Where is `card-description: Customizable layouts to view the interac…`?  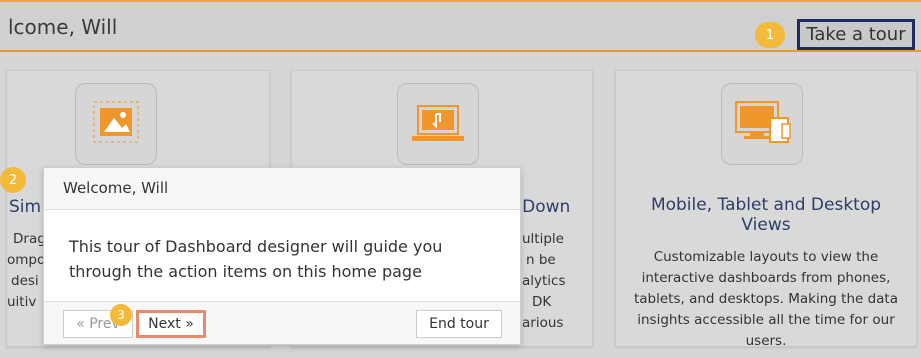 card-description: Customizable layouts to view the interac… is located at coordinates (765, 299).